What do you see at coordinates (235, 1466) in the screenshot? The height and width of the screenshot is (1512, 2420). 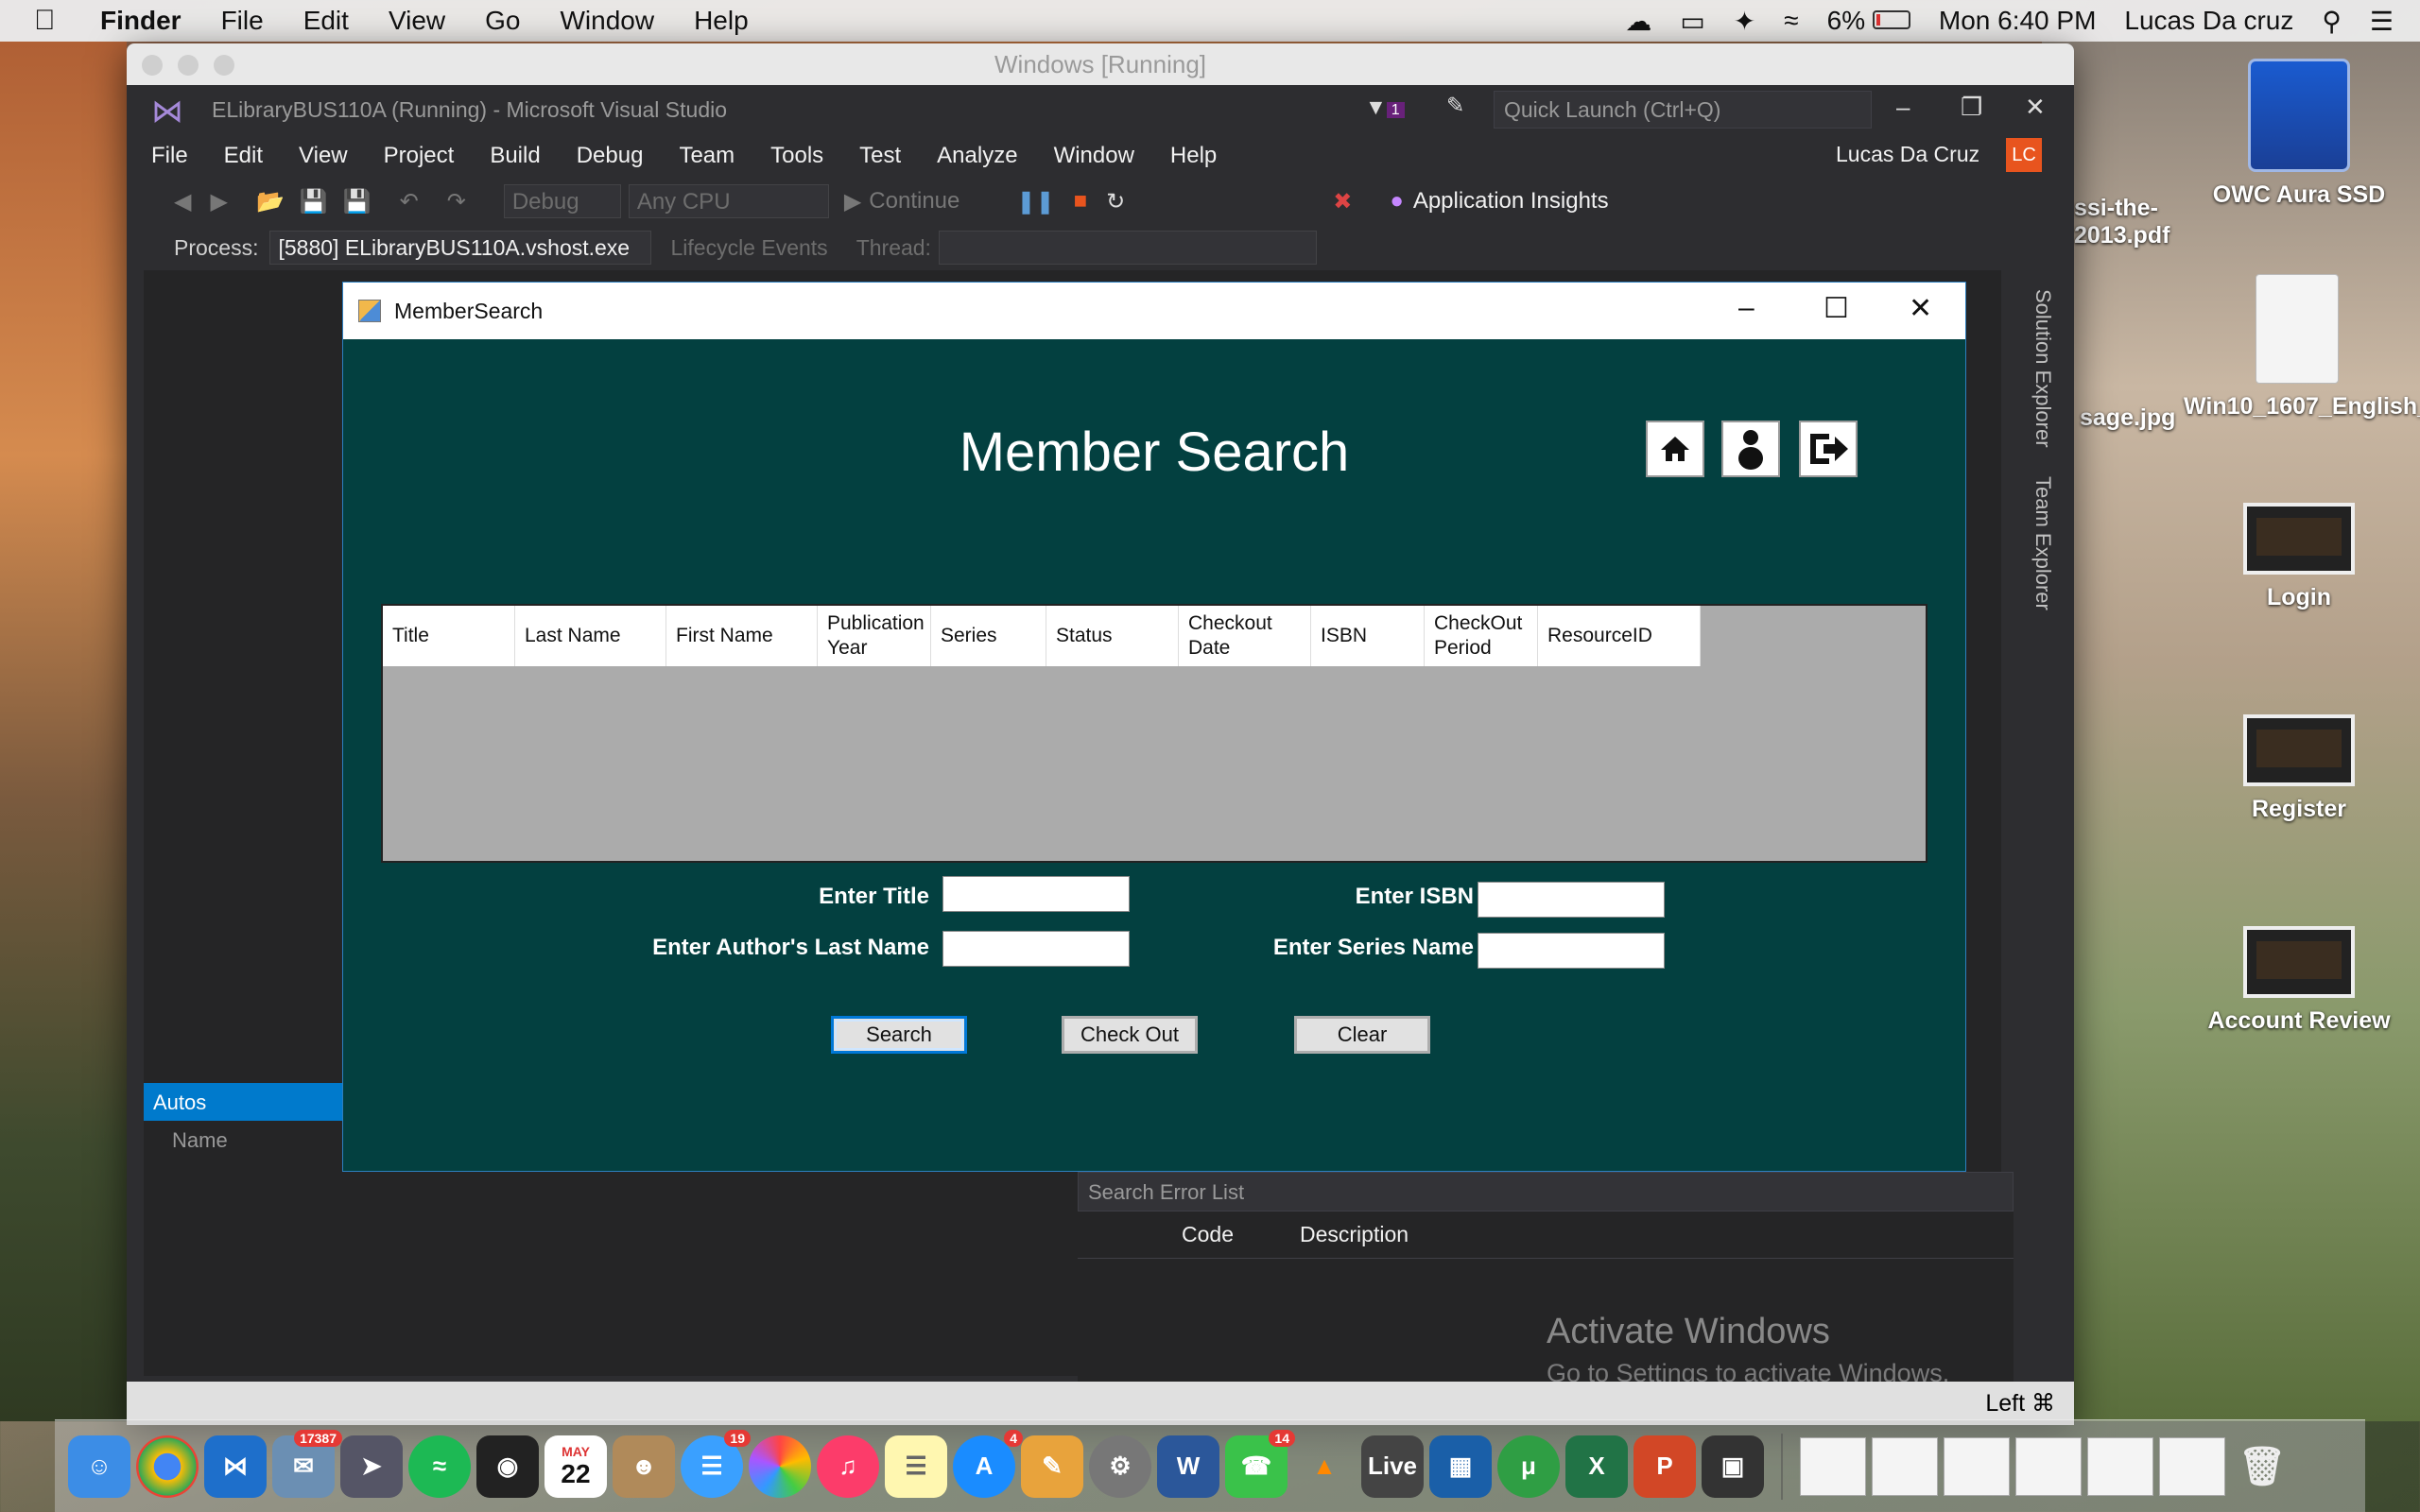 I see `vscode-dock-icon: ⋈` at bounding box center [235, 1466].